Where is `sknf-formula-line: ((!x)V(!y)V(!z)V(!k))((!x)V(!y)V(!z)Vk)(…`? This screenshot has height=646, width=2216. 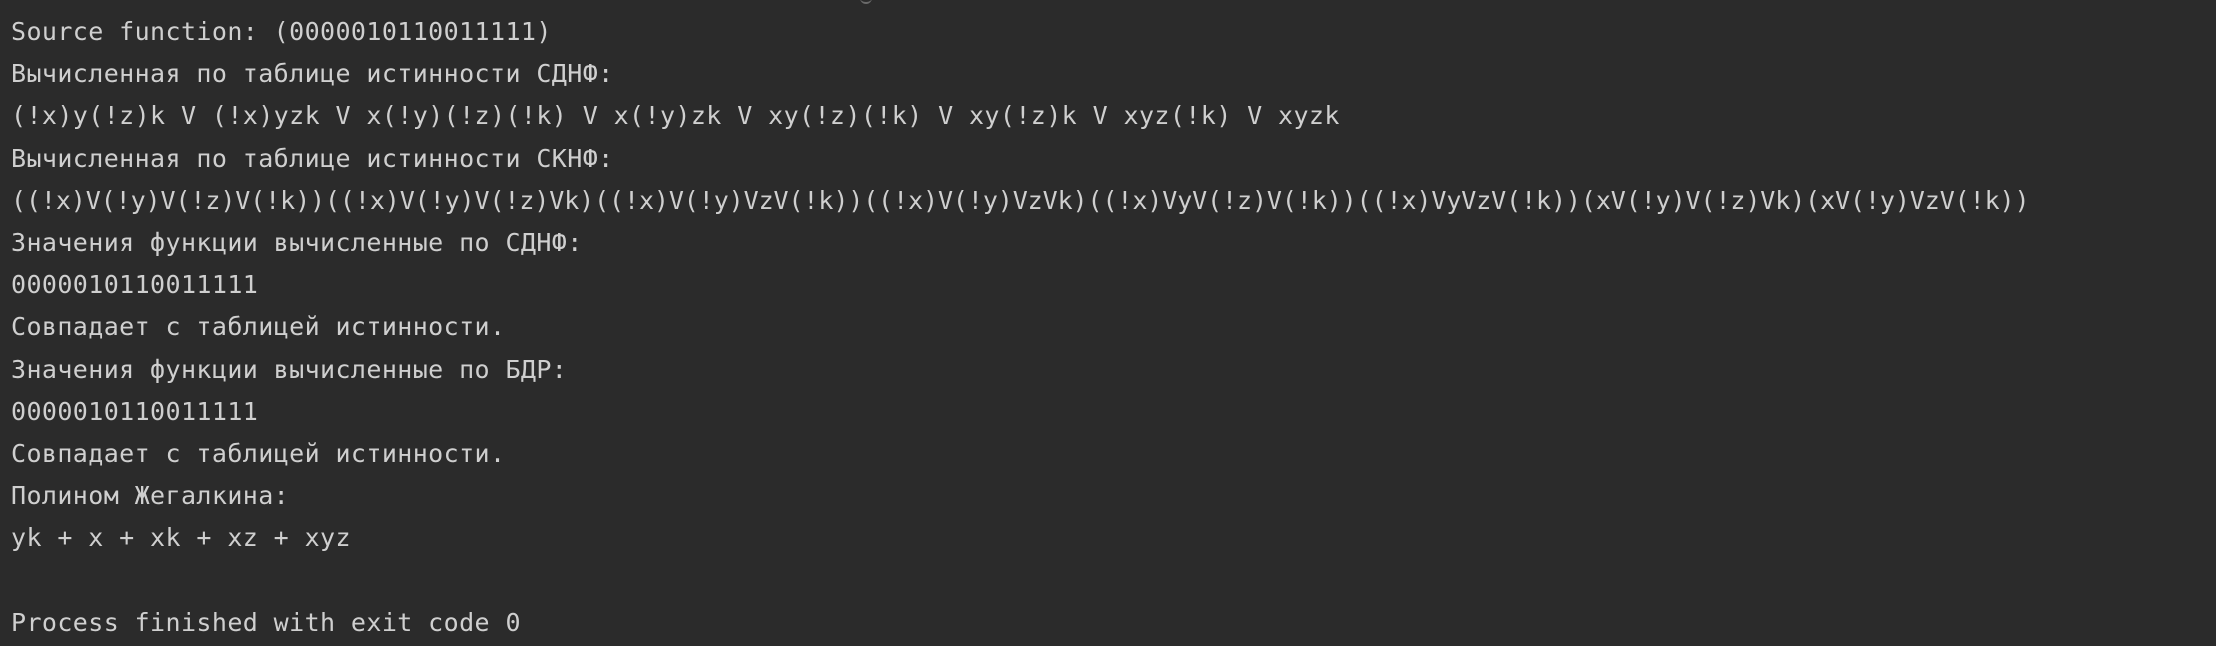
sknf-formula-line: ((!x)V(!y)V(!z)V(!k))((!x)V(!y)V(!z)Vk)(… is located at coordinates (1020, 200).